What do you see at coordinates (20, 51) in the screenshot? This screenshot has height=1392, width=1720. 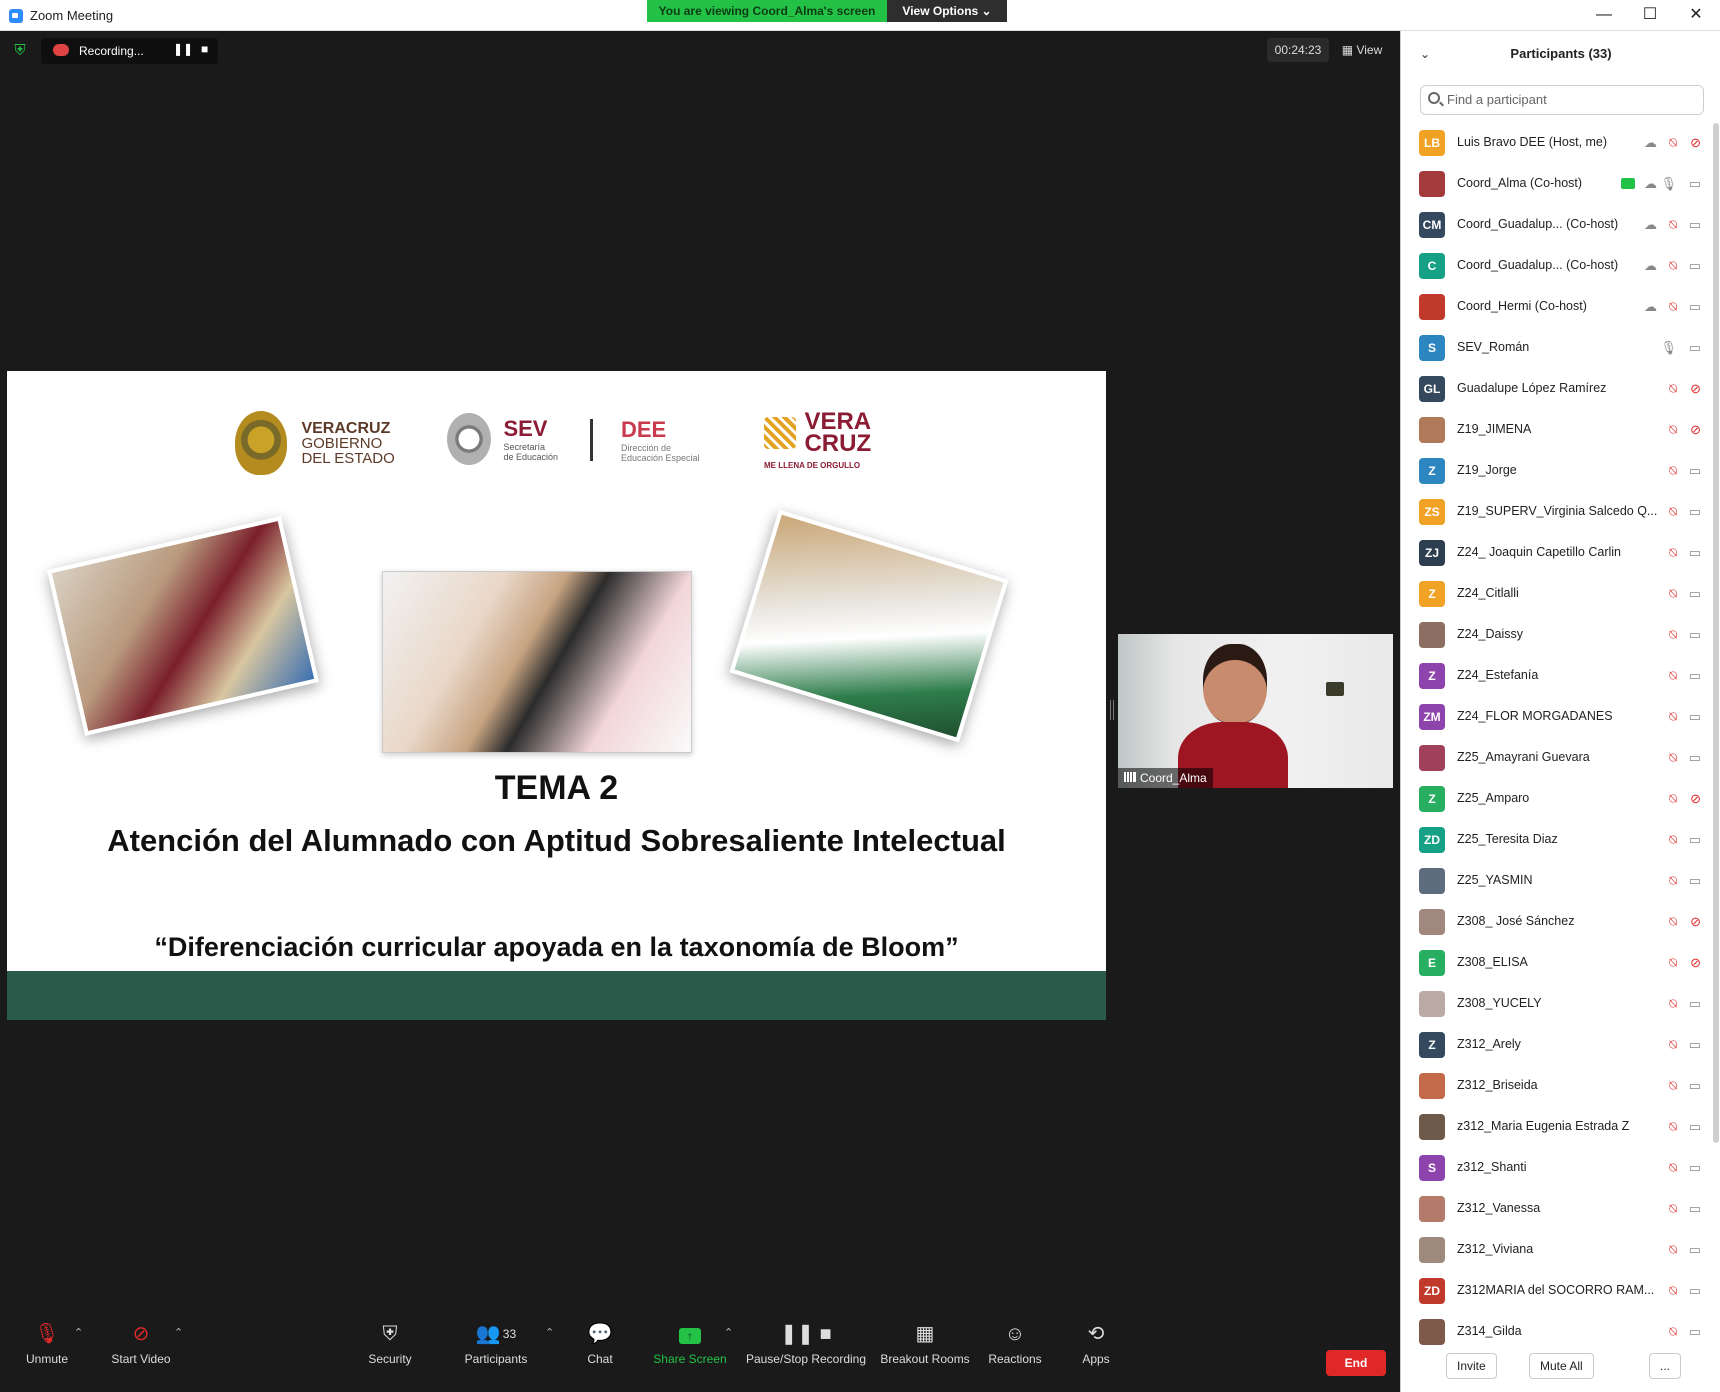 I see `encryption-shield-icon: ⛨` at bounding box center [20, 51].